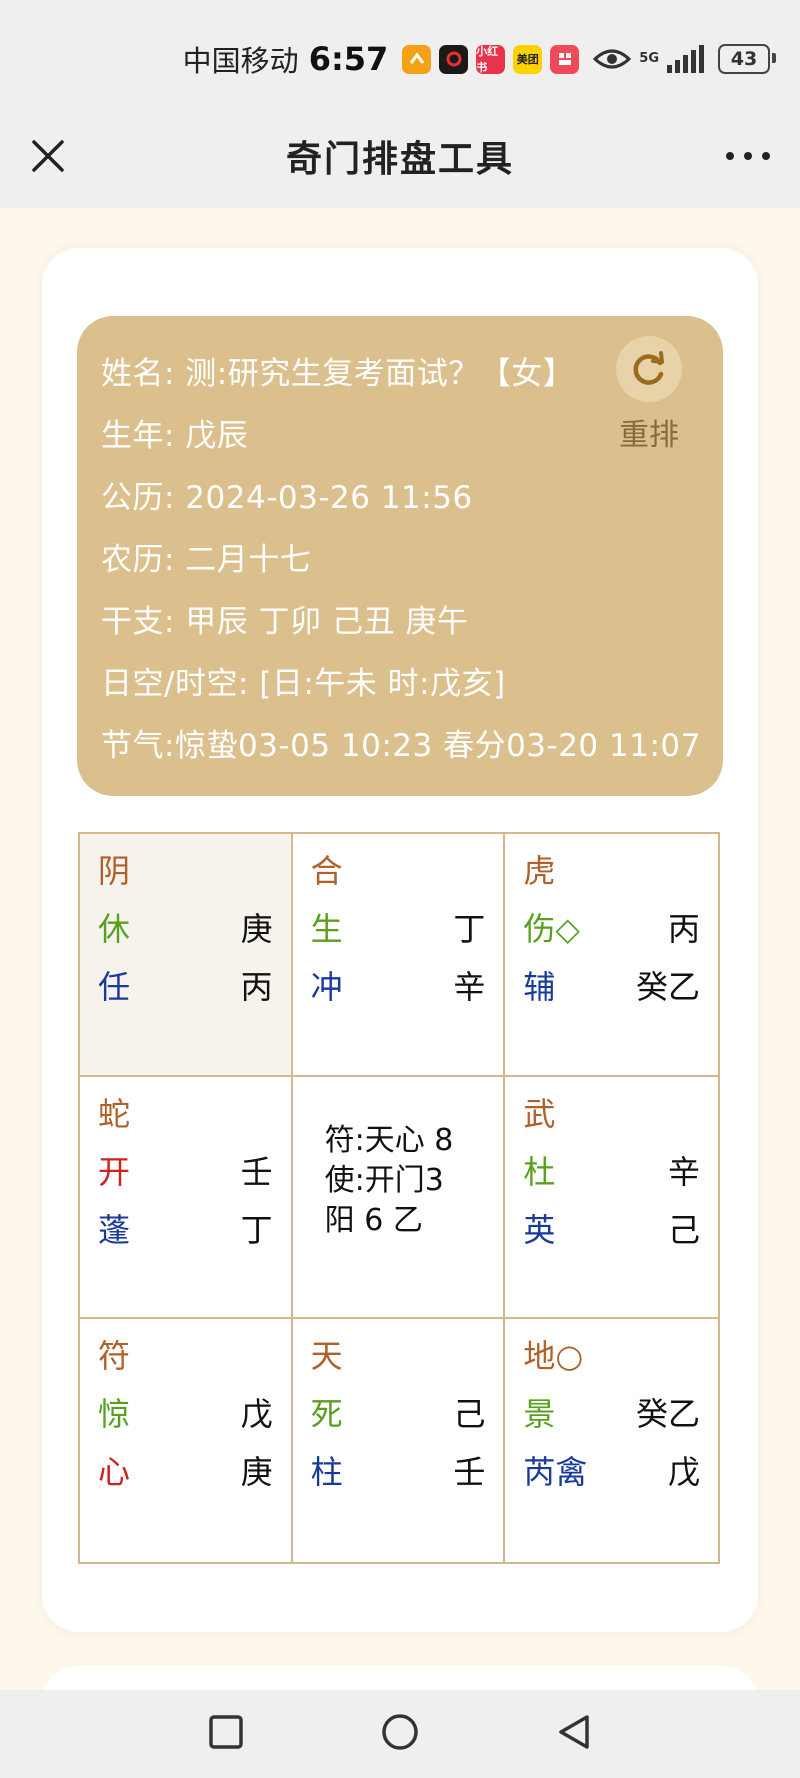 Image resolution: width=800 pixels, height=1778 pixels. I want to click on center-ju: 阳 6 乙, so click(373, 1220).